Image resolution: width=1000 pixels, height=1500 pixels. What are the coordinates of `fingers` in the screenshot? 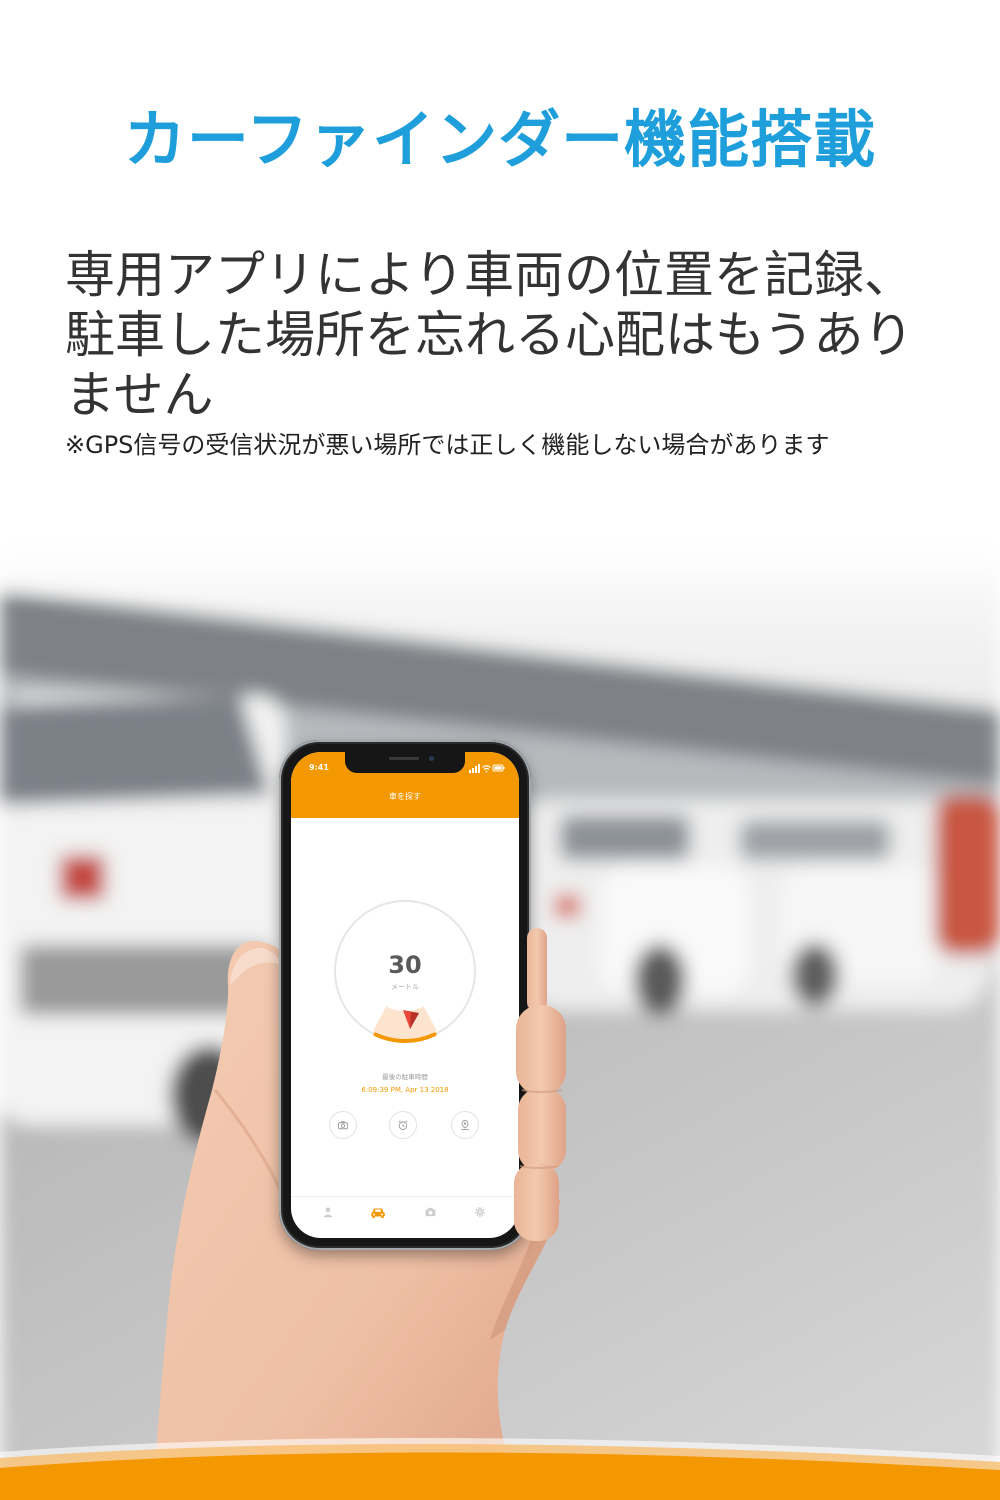 It's located at (540, 1084).